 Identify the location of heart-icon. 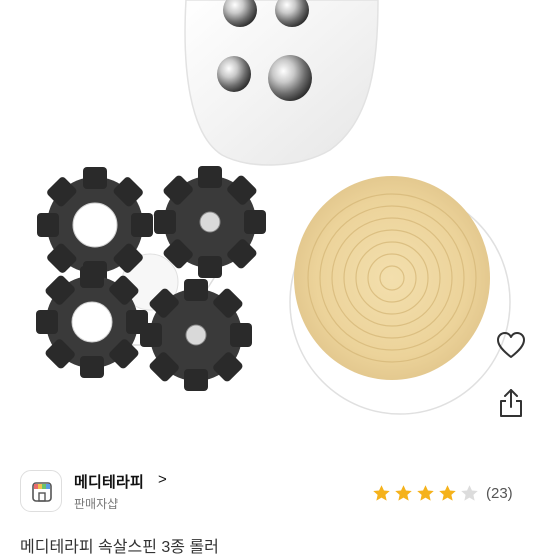
(511, 345).